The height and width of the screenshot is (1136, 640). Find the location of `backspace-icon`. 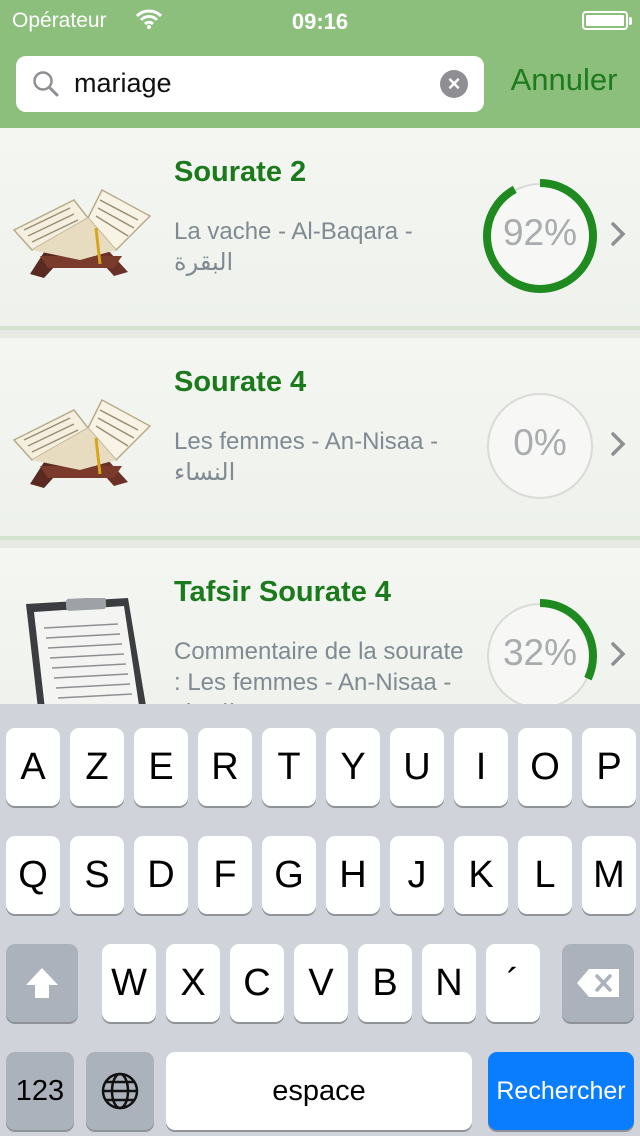

backspace-icon is located at coordinates (598, 983).